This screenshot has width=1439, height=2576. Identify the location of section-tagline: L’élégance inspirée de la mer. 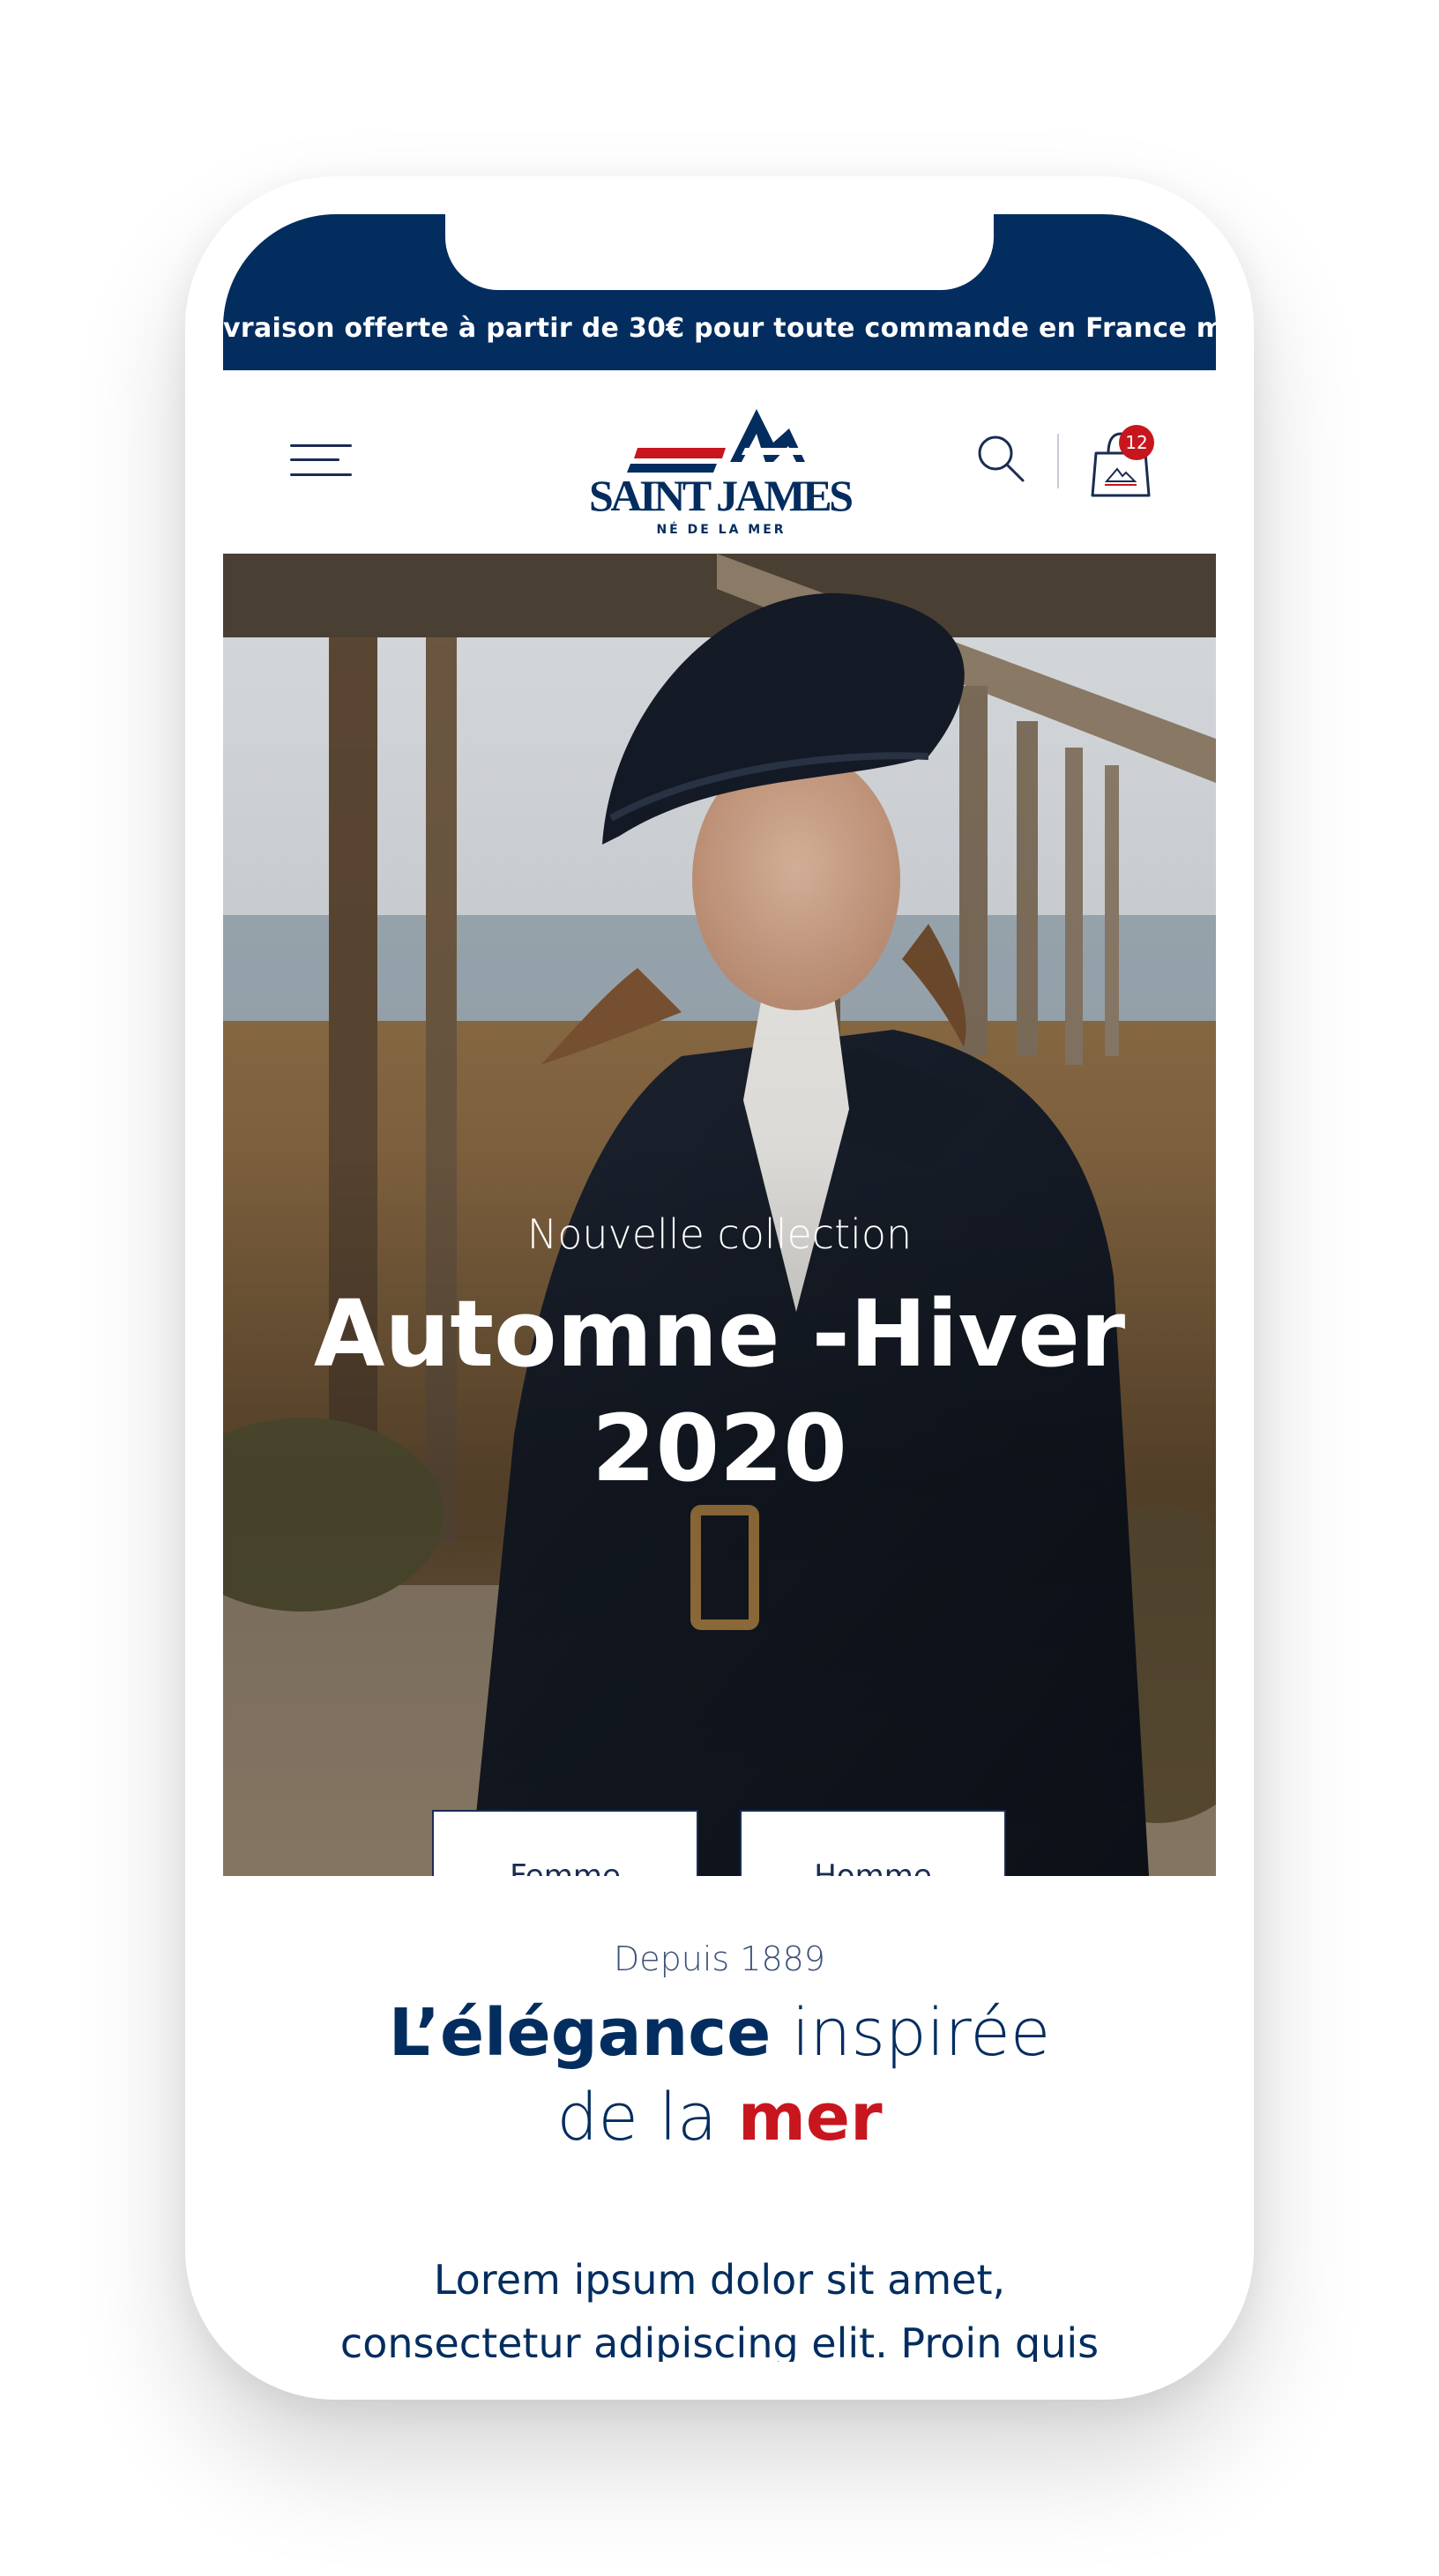
(719, 2076).